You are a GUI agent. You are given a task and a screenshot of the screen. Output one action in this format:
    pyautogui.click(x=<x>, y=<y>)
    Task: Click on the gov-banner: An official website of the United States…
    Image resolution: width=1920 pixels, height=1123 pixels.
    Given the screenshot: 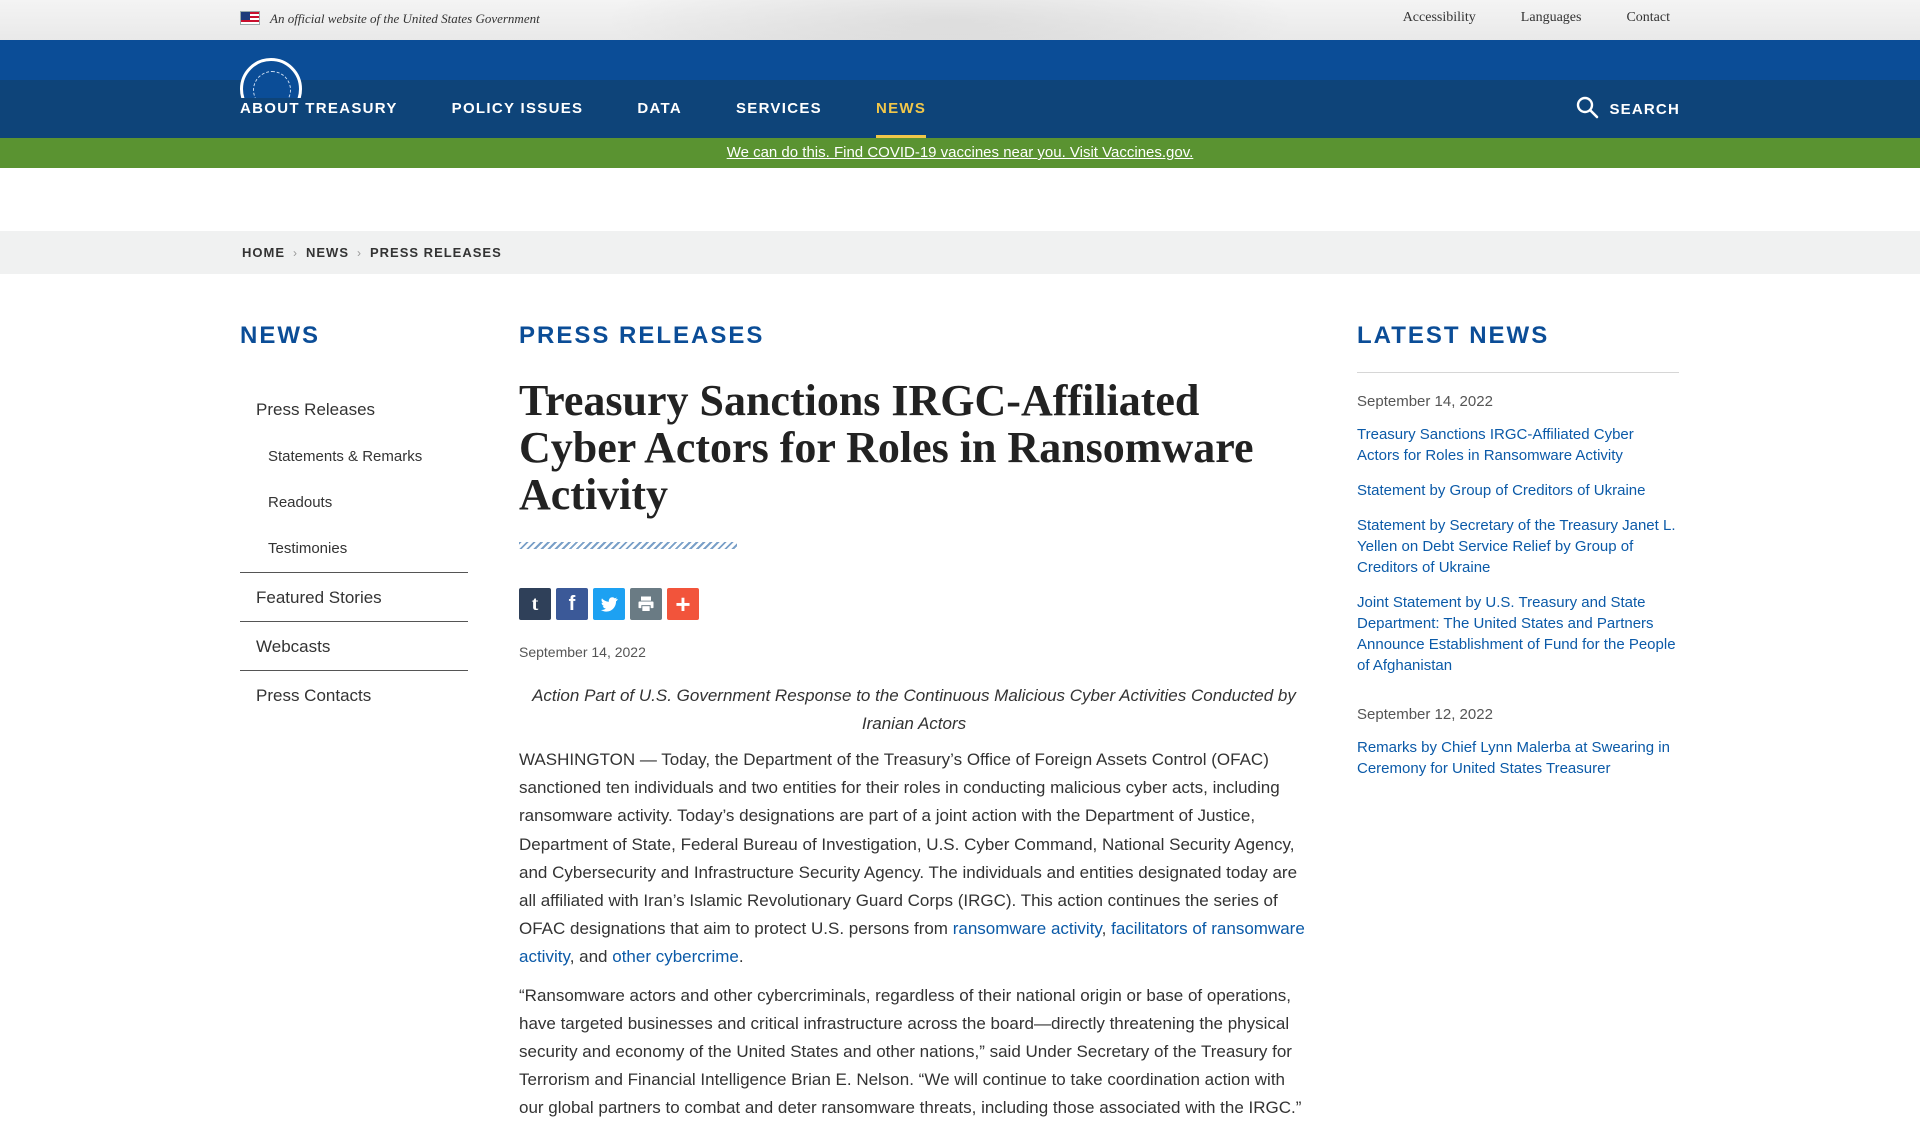 What is the action you would take?
    pyautogui.click(x=960, y=40)
    